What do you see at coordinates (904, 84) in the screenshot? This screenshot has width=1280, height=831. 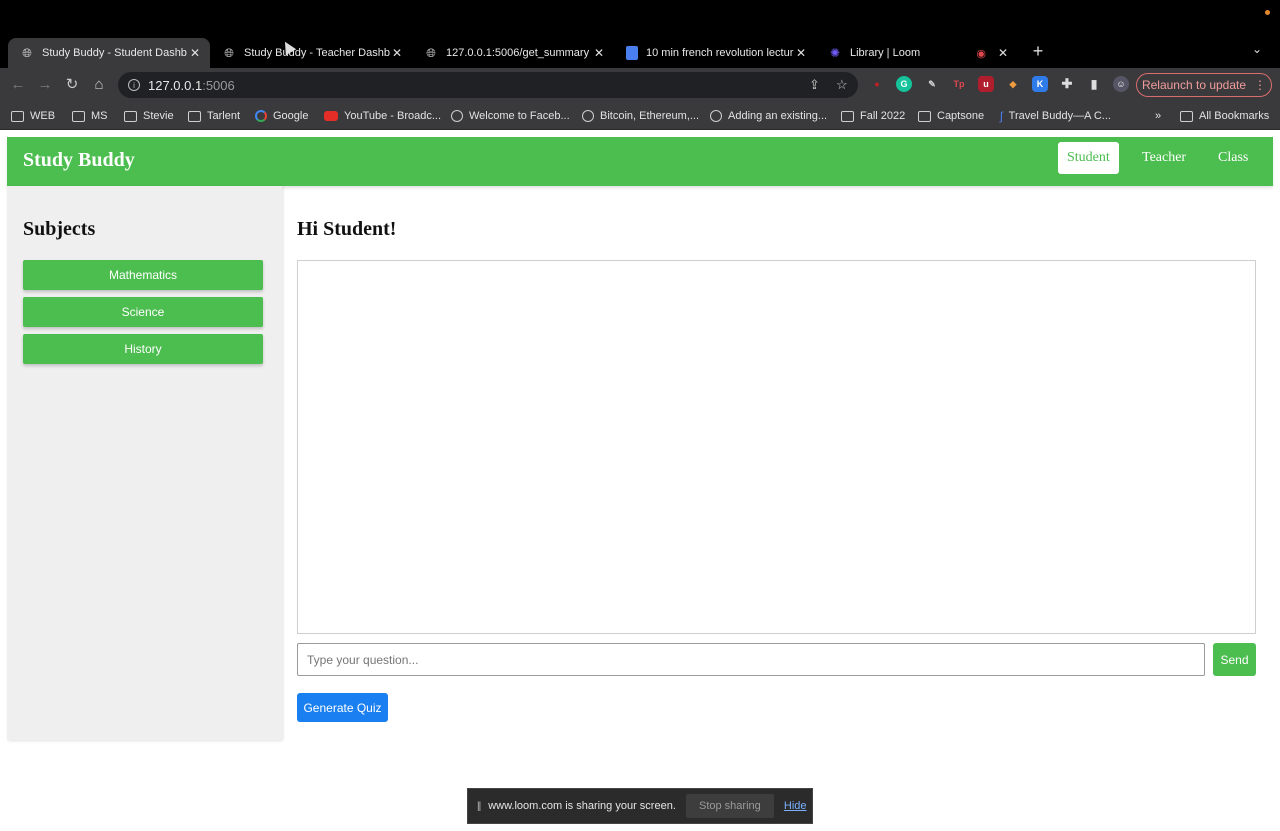 I see `grammarly-icon: G` at bounding box center [904, 84].